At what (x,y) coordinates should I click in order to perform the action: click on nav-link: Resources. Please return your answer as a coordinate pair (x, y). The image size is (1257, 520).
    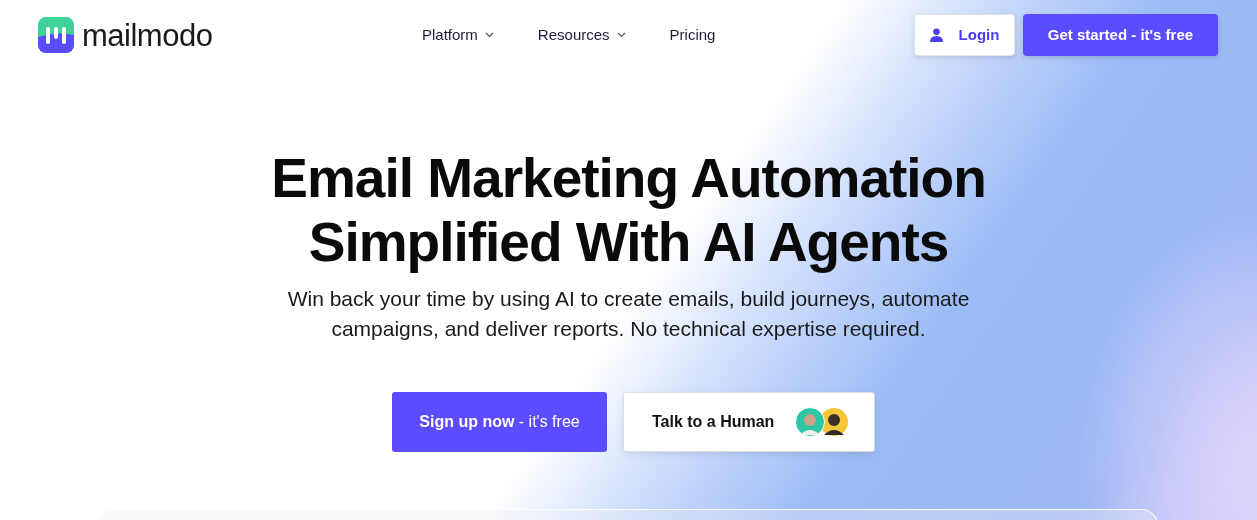
    Looking at the image, I should click on (581, 35).